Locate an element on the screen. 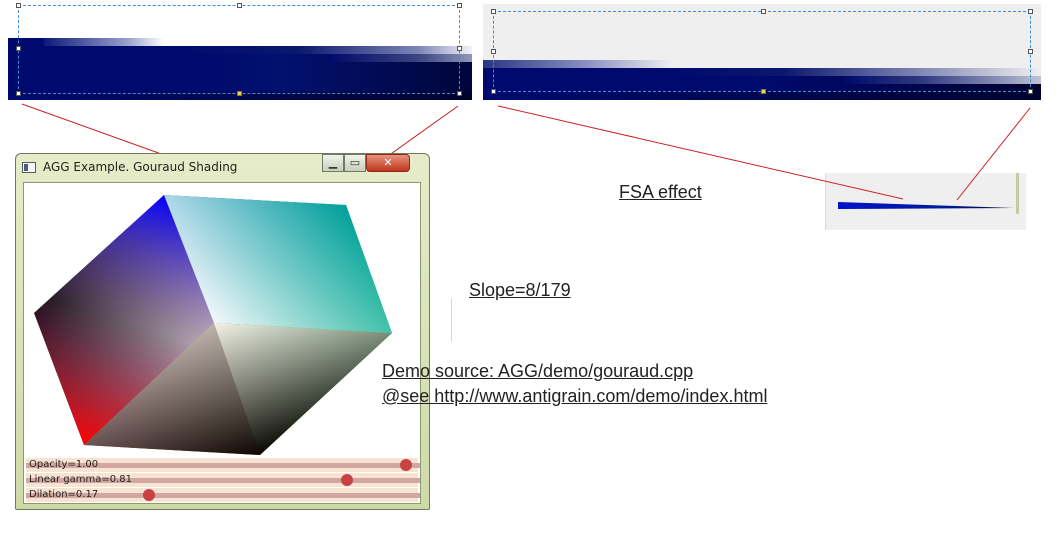 This screenshot has height=536, width=1060. divider-tick is located at coordinates (451, 320).